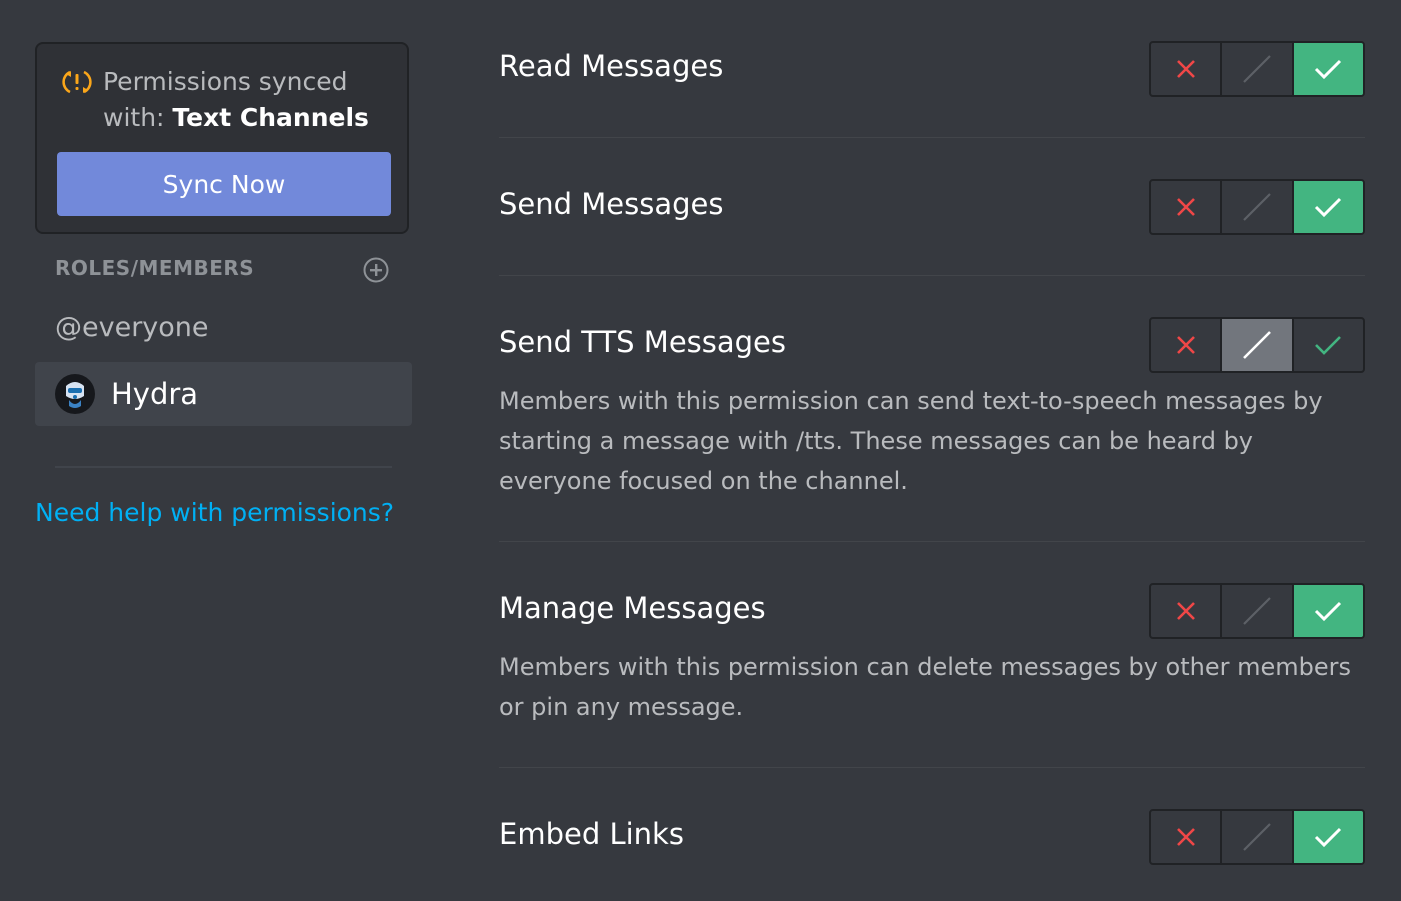 This screenshot has width=1401, height=901. What do you see at coordinates (376, 270) in the screenshot?
I see `add-circle-icon` at bounding box center [376, 270].